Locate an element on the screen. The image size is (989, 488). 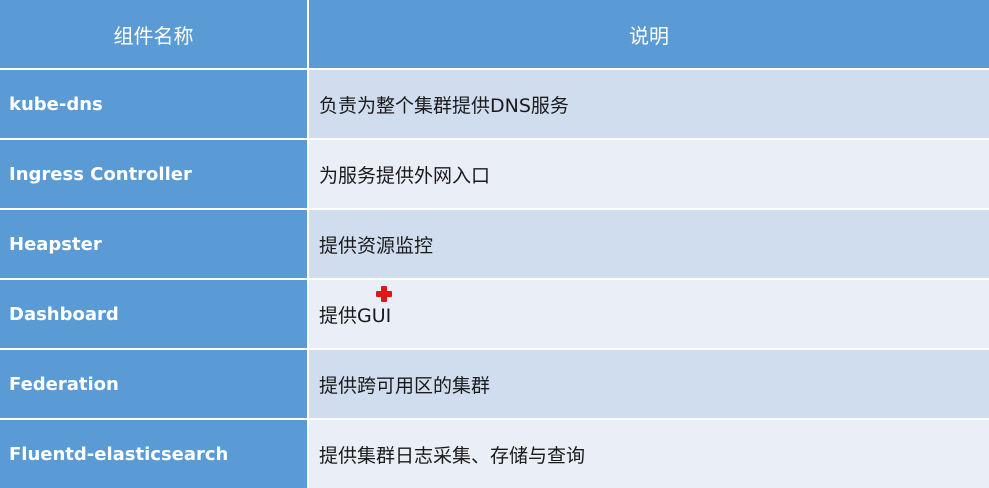
component-name-cell: Federation is located at coordinates (153, 384).